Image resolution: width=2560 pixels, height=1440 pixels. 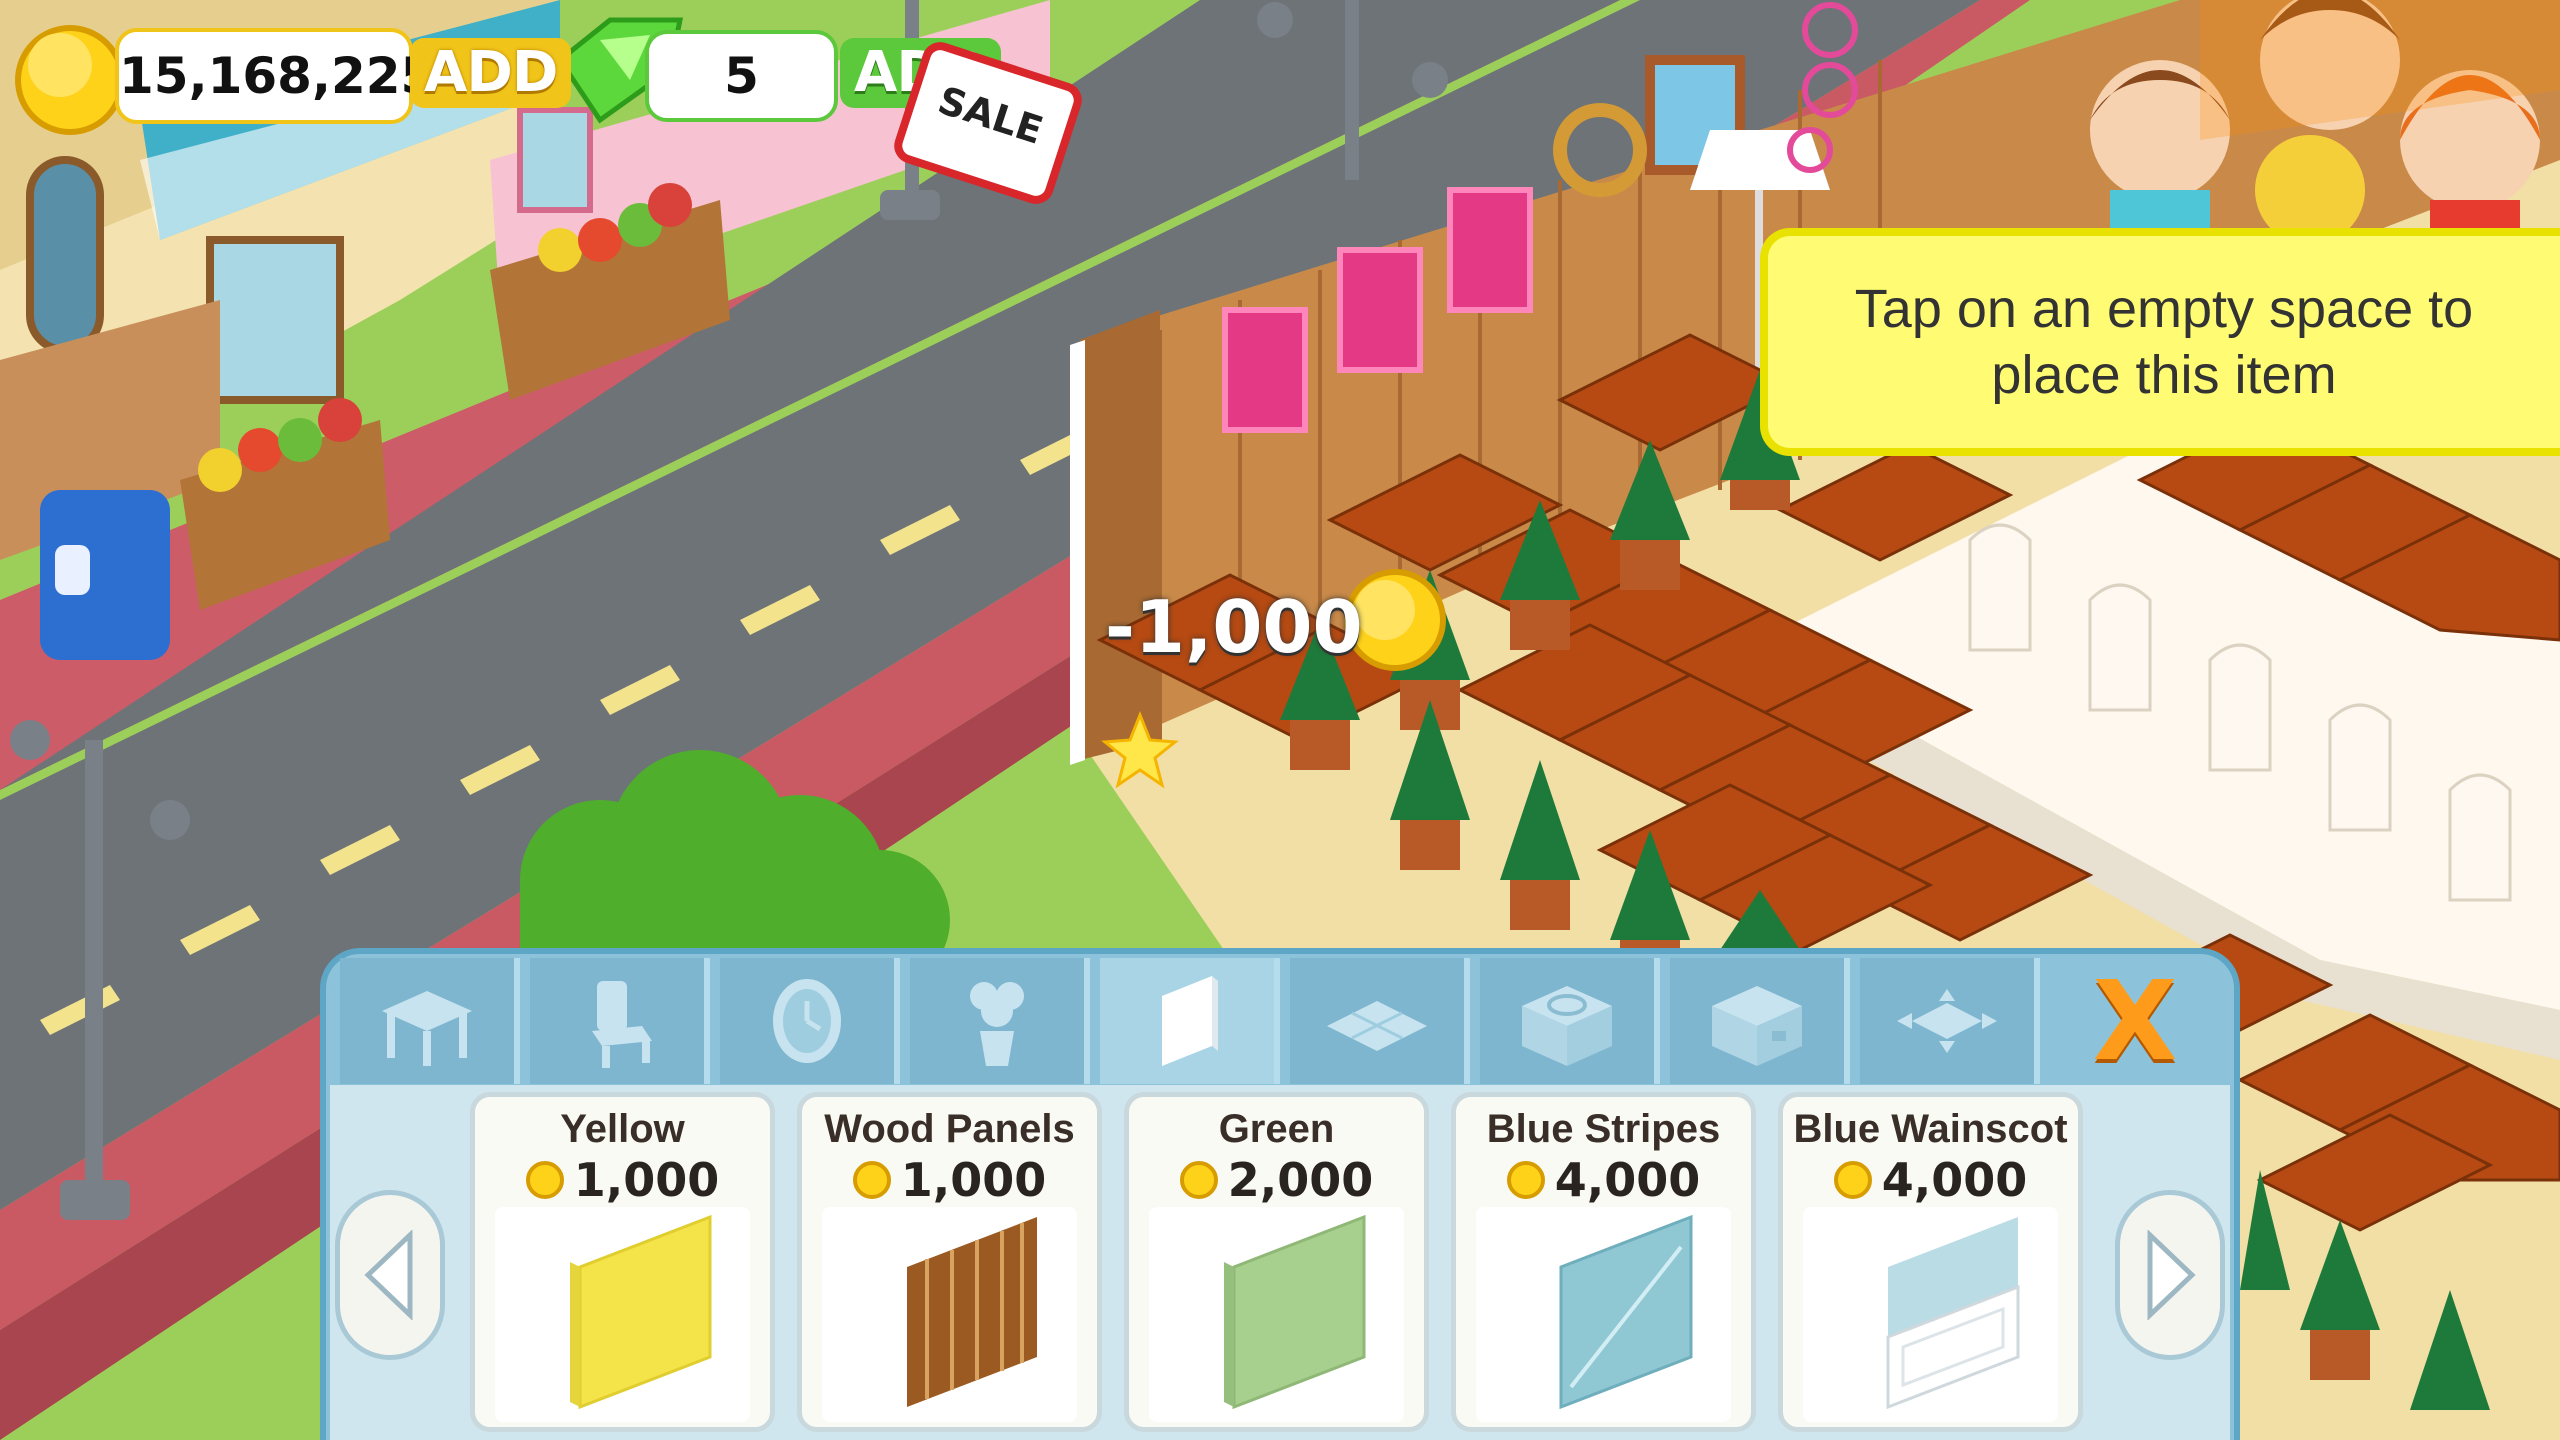 I want to click on item-price-value: 2,000, so click(x=1300, y=1180).